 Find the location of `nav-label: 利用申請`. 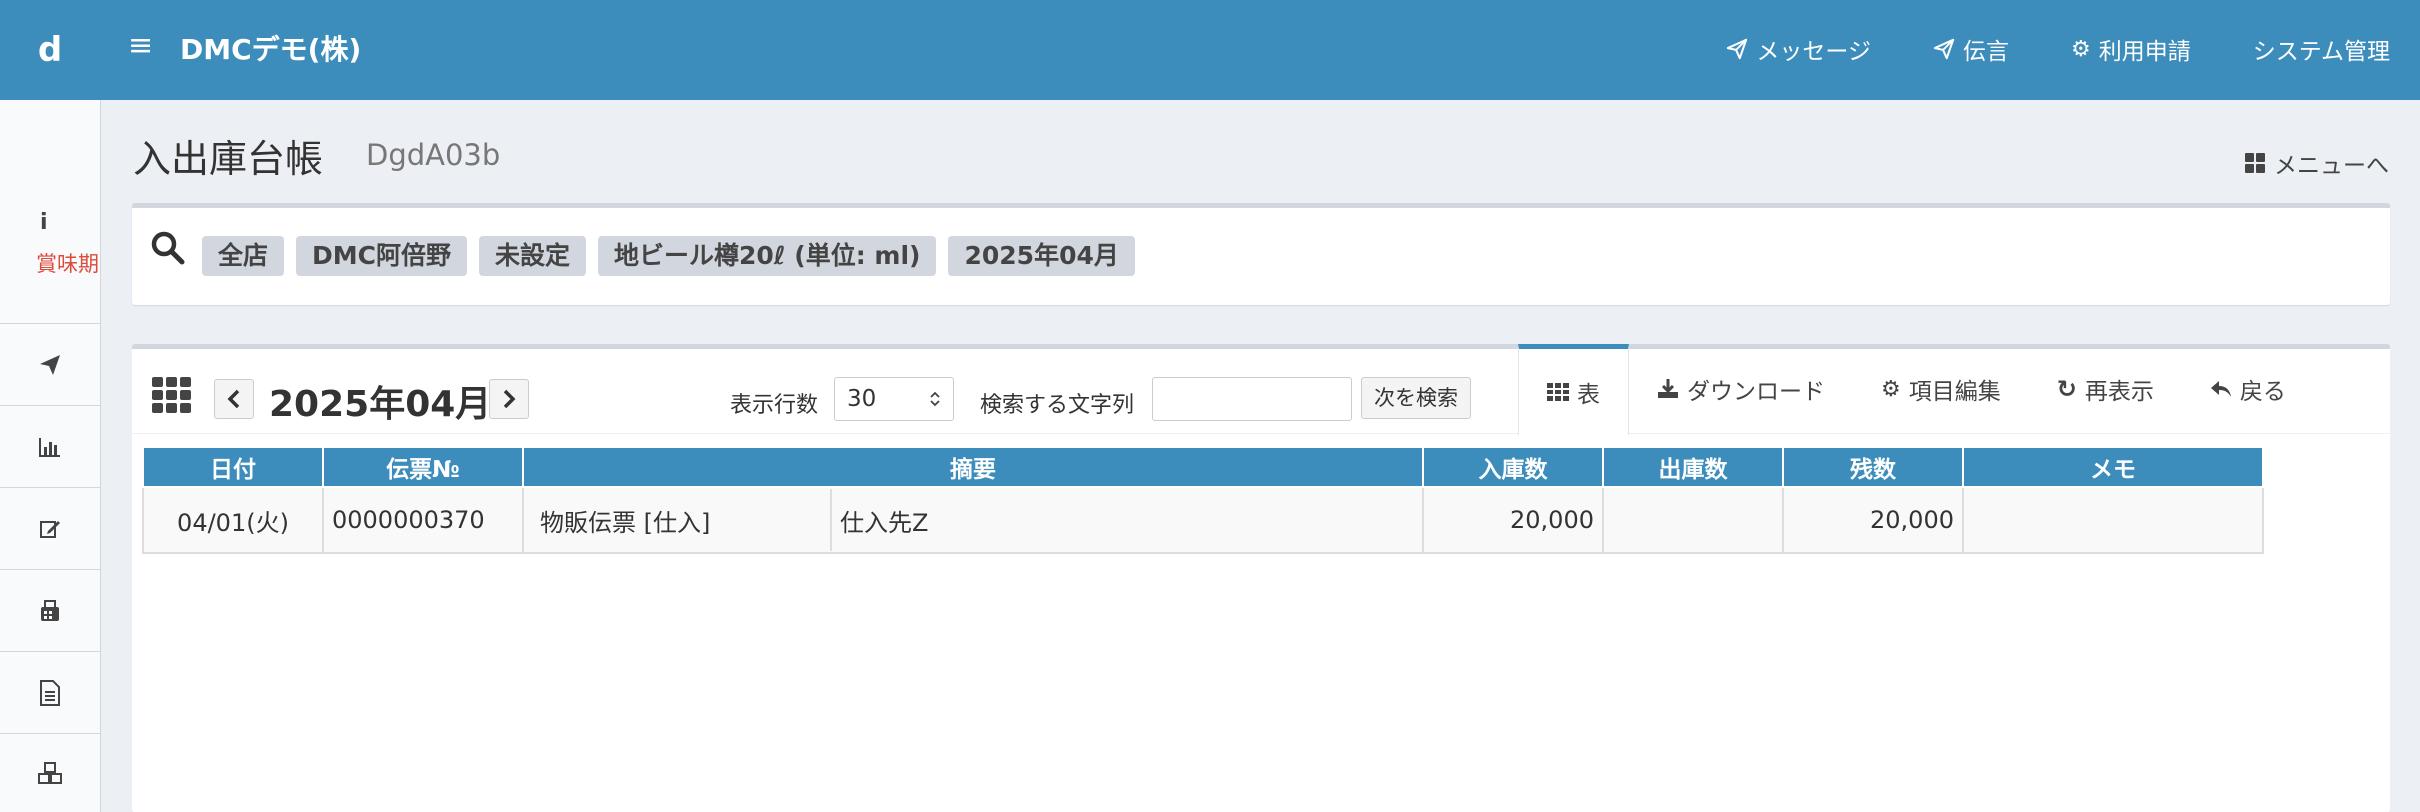

nav-label: 利用申請 is located at coordinates (2144, 52).